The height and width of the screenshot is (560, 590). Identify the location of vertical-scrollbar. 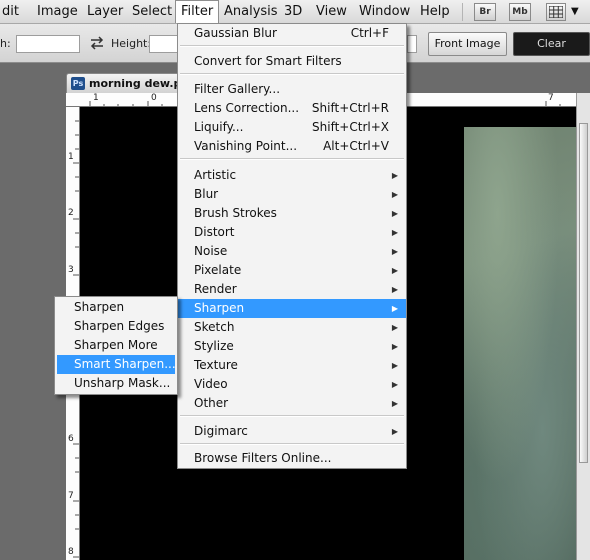
(583, 326).